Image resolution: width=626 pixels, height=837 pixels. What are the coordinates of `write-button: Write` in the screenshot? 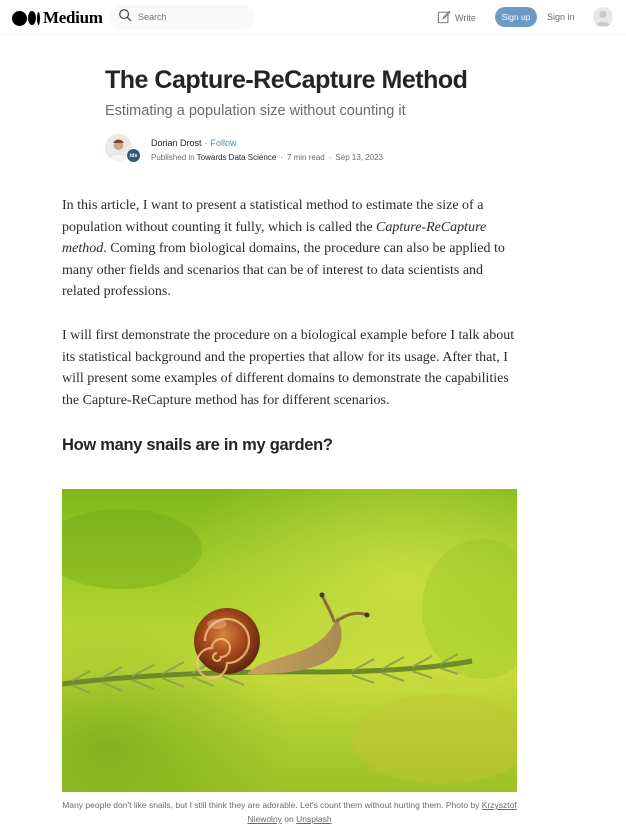 It's located at (456, 18).